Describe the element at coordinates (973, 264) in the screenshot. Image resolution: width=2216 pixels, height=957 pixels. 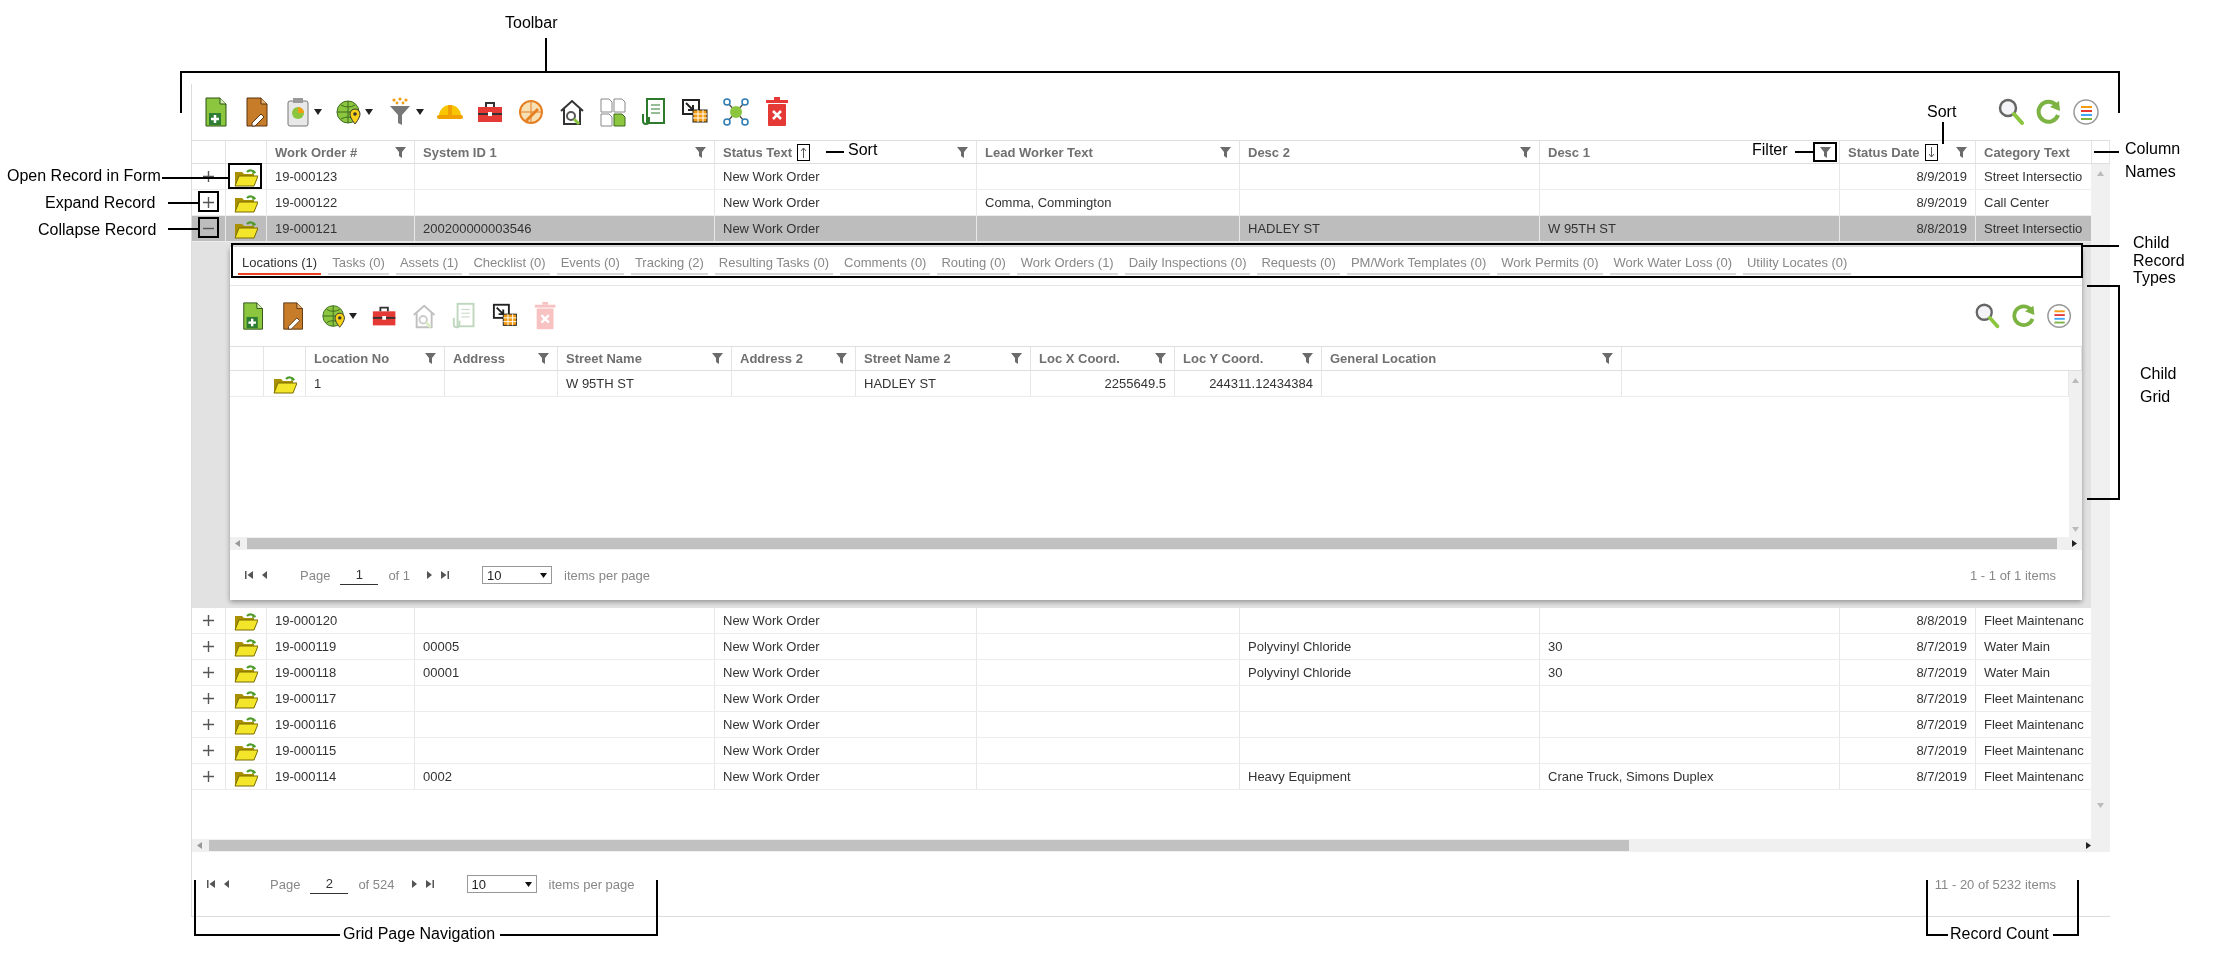
I see `tab: Routing (0)` at that location.